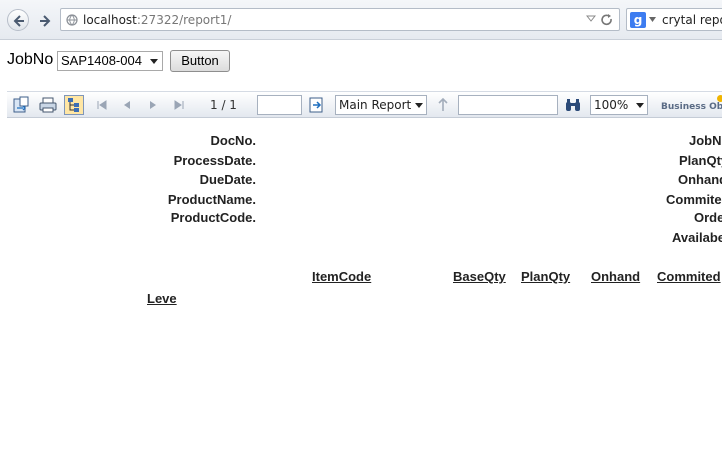 The height and width of the screenshot is (460, 722). Describe the element at coordinates (223, 105) in the screenshot. I see `page-indicator: 1 / 1` at that location.